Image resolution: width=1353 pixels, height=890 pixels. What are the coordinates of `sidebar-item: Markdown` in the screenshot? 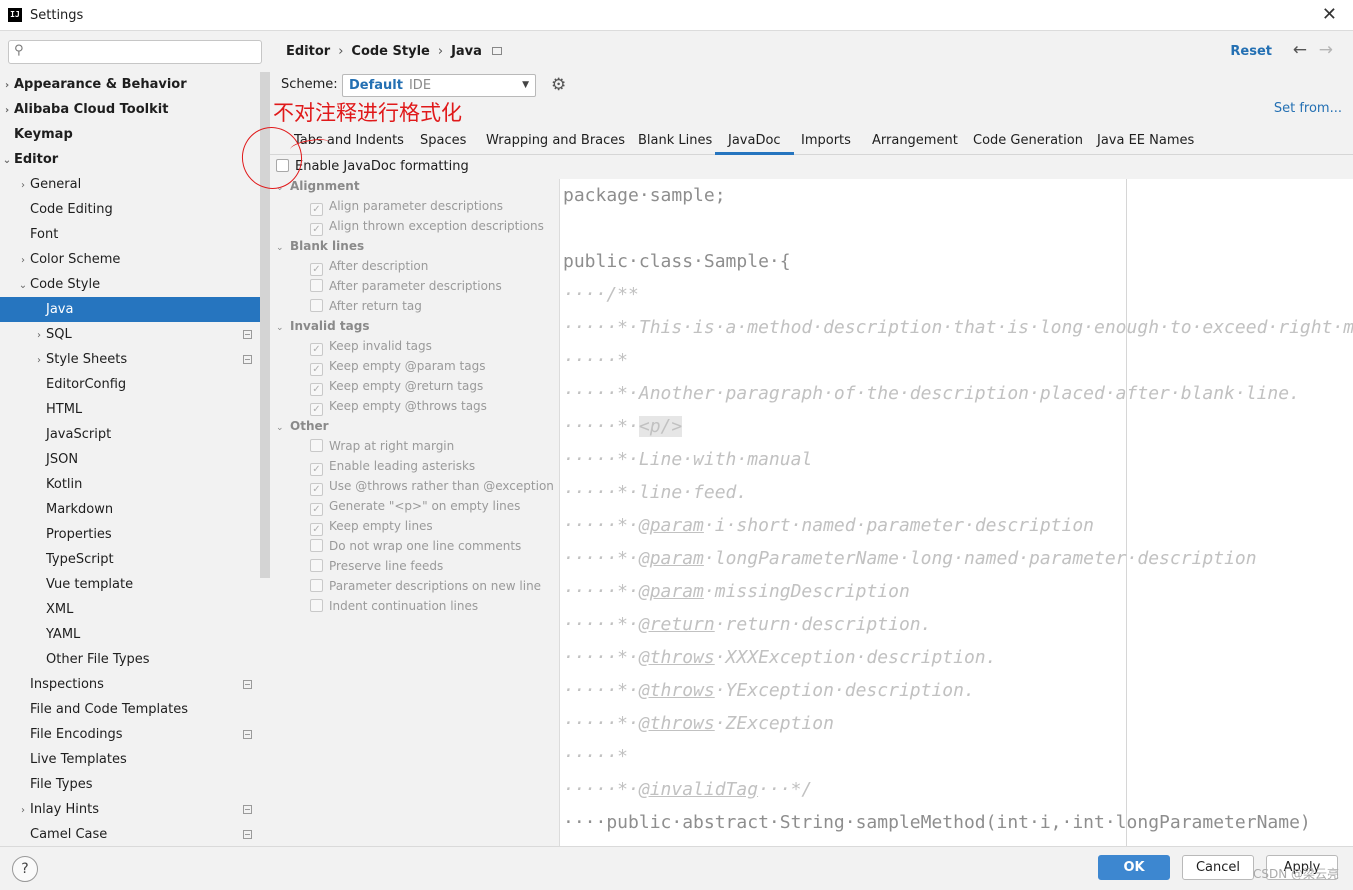 It's located at (135, 509).